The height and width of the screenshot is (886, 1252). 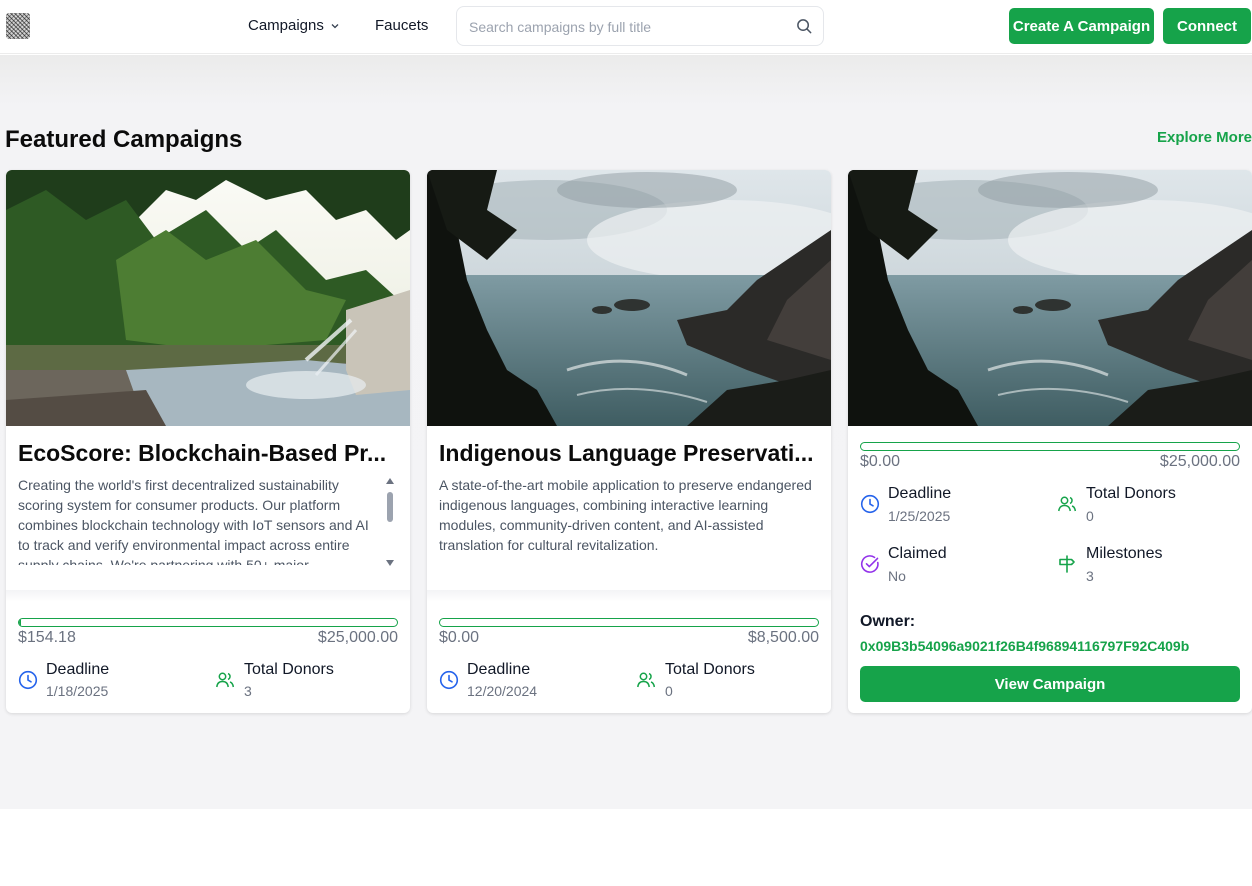 I want to click on goal-amount: $8,500.00, so click(x=783, y=637).